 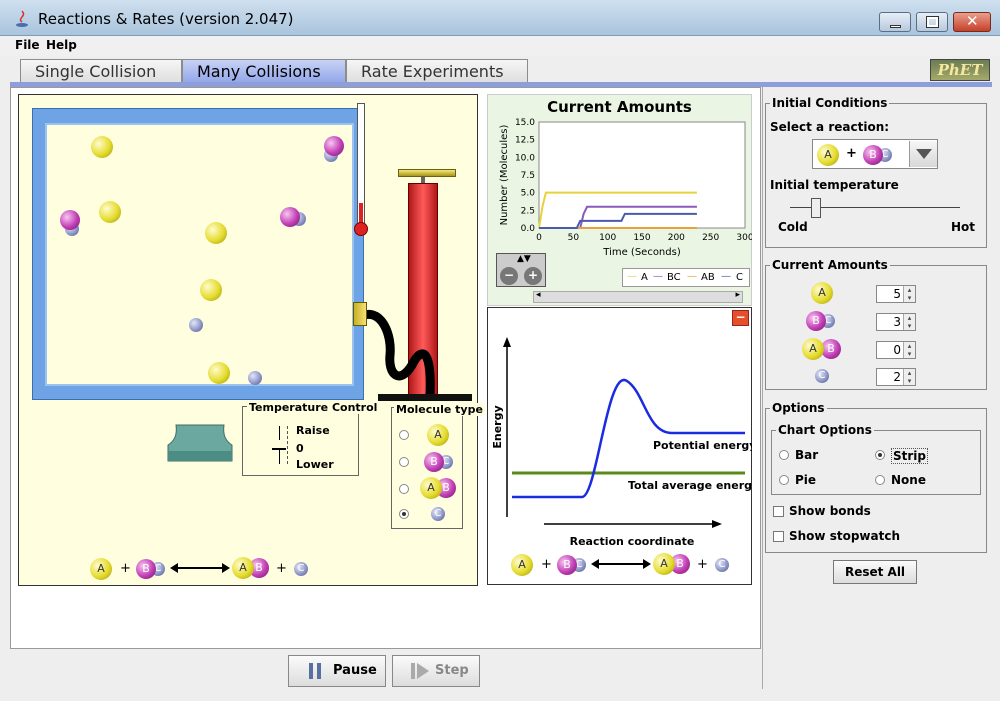 What do you see at coordinates (822, 376) in the screenshot?
I see `amount-c-icon: C` at bounding box center [822, 376].